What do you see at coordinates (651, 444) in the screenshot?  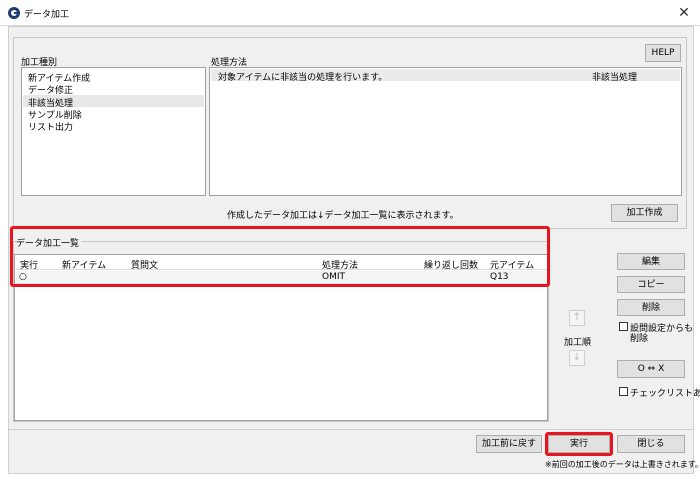 I see `close-button: 閉じる` at bounding box center [651, 444].